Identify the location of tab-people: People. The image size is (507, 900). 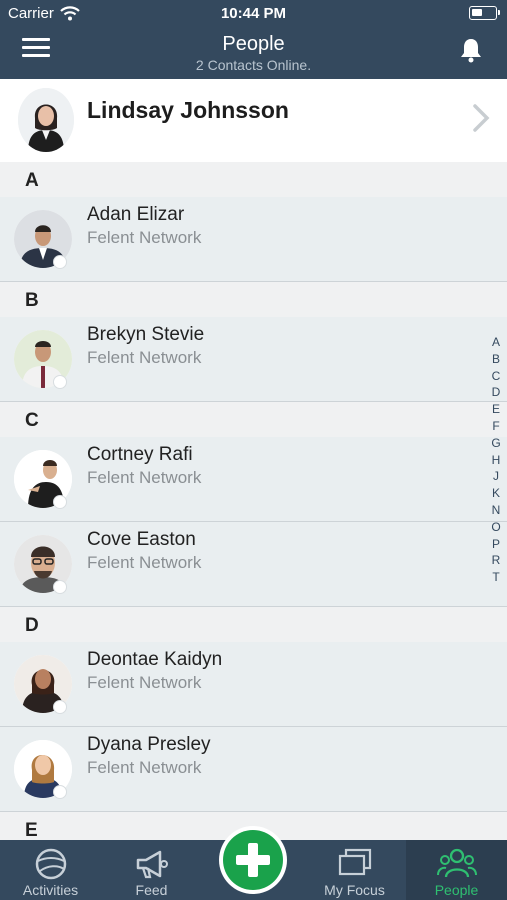
(456, 870).